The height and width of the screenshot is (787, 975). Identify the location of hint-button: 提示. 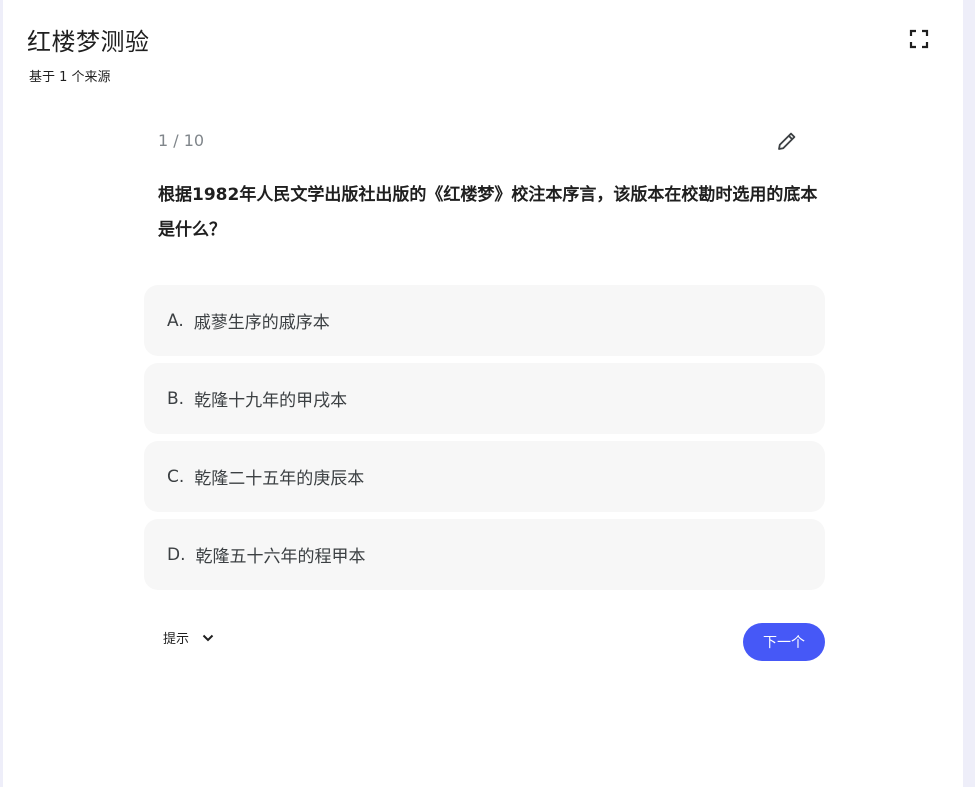
(189, 637).